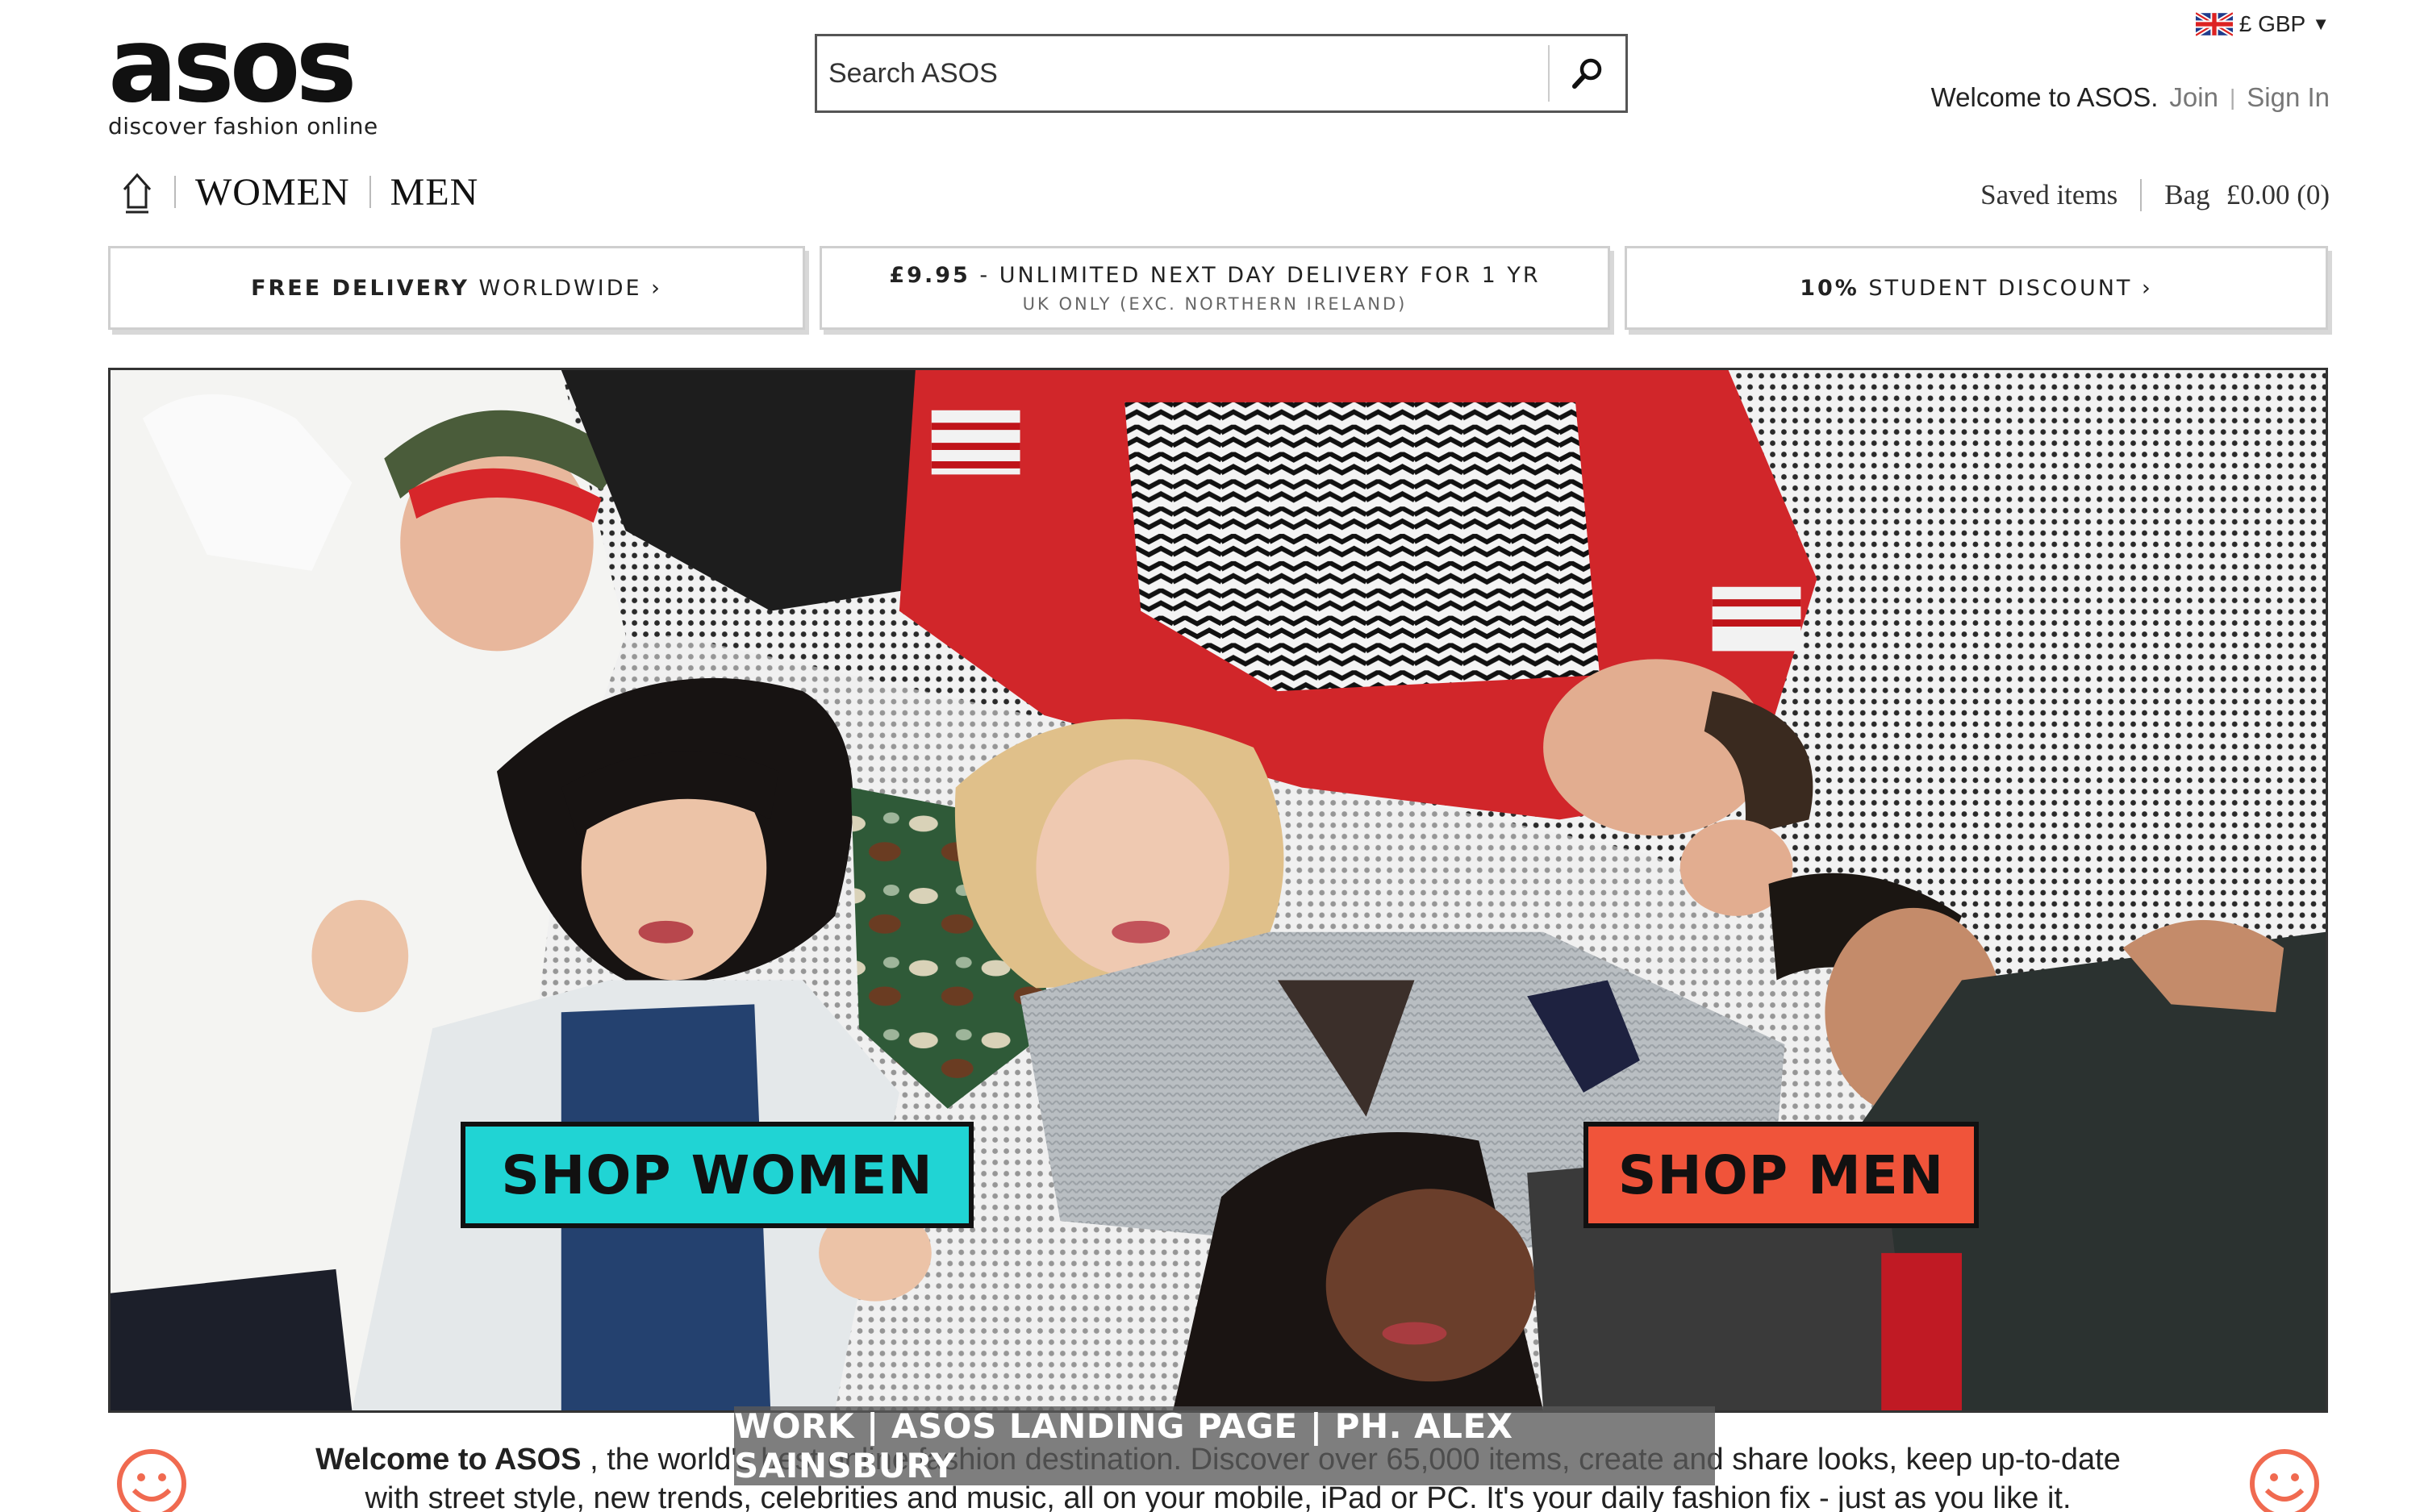 The image size is (2420, 1512). What do you see at coordinates (232, 66) in the screenshot?
I see `logo-wordmark: asos` at bounding box center [232, 66].